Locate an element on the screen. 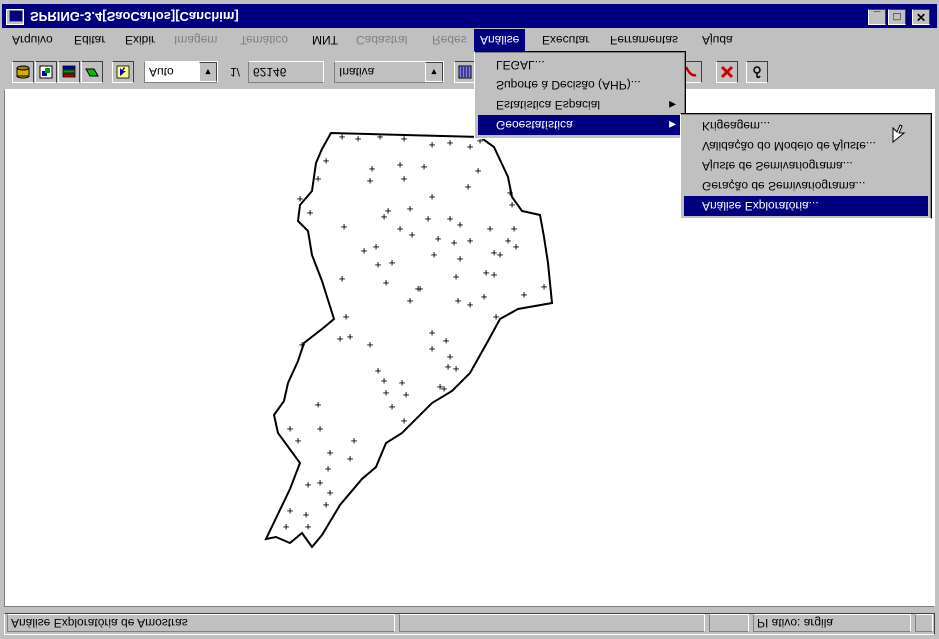 Image resolution: width=939 pixels, height=639 pixels. menu-analise: Análise is located at coordinates (500, 40).